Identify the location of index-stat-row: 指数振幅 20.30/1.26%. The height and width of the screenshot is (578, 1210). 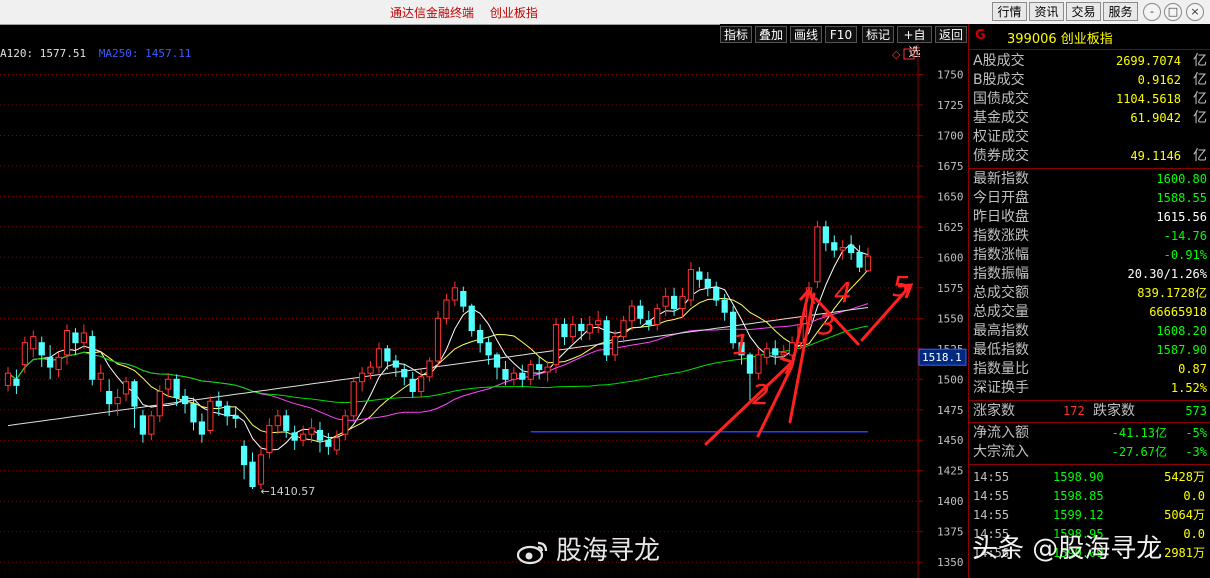
(1089, 274).